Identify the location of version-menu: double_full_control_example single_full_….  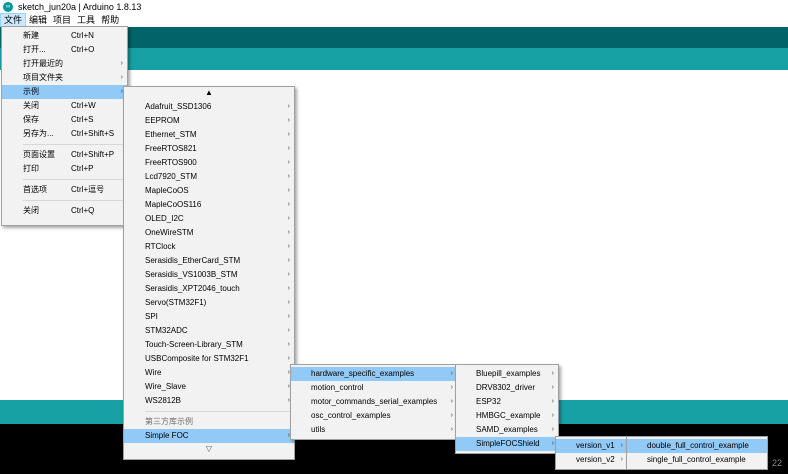
(697, 453).